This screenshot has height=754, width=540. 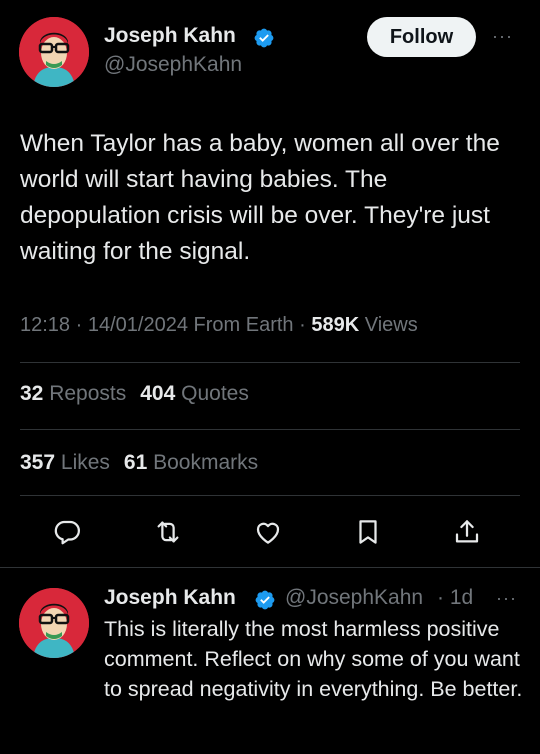 I want to click on quotes-count: 404, so click(x=158, y=393).